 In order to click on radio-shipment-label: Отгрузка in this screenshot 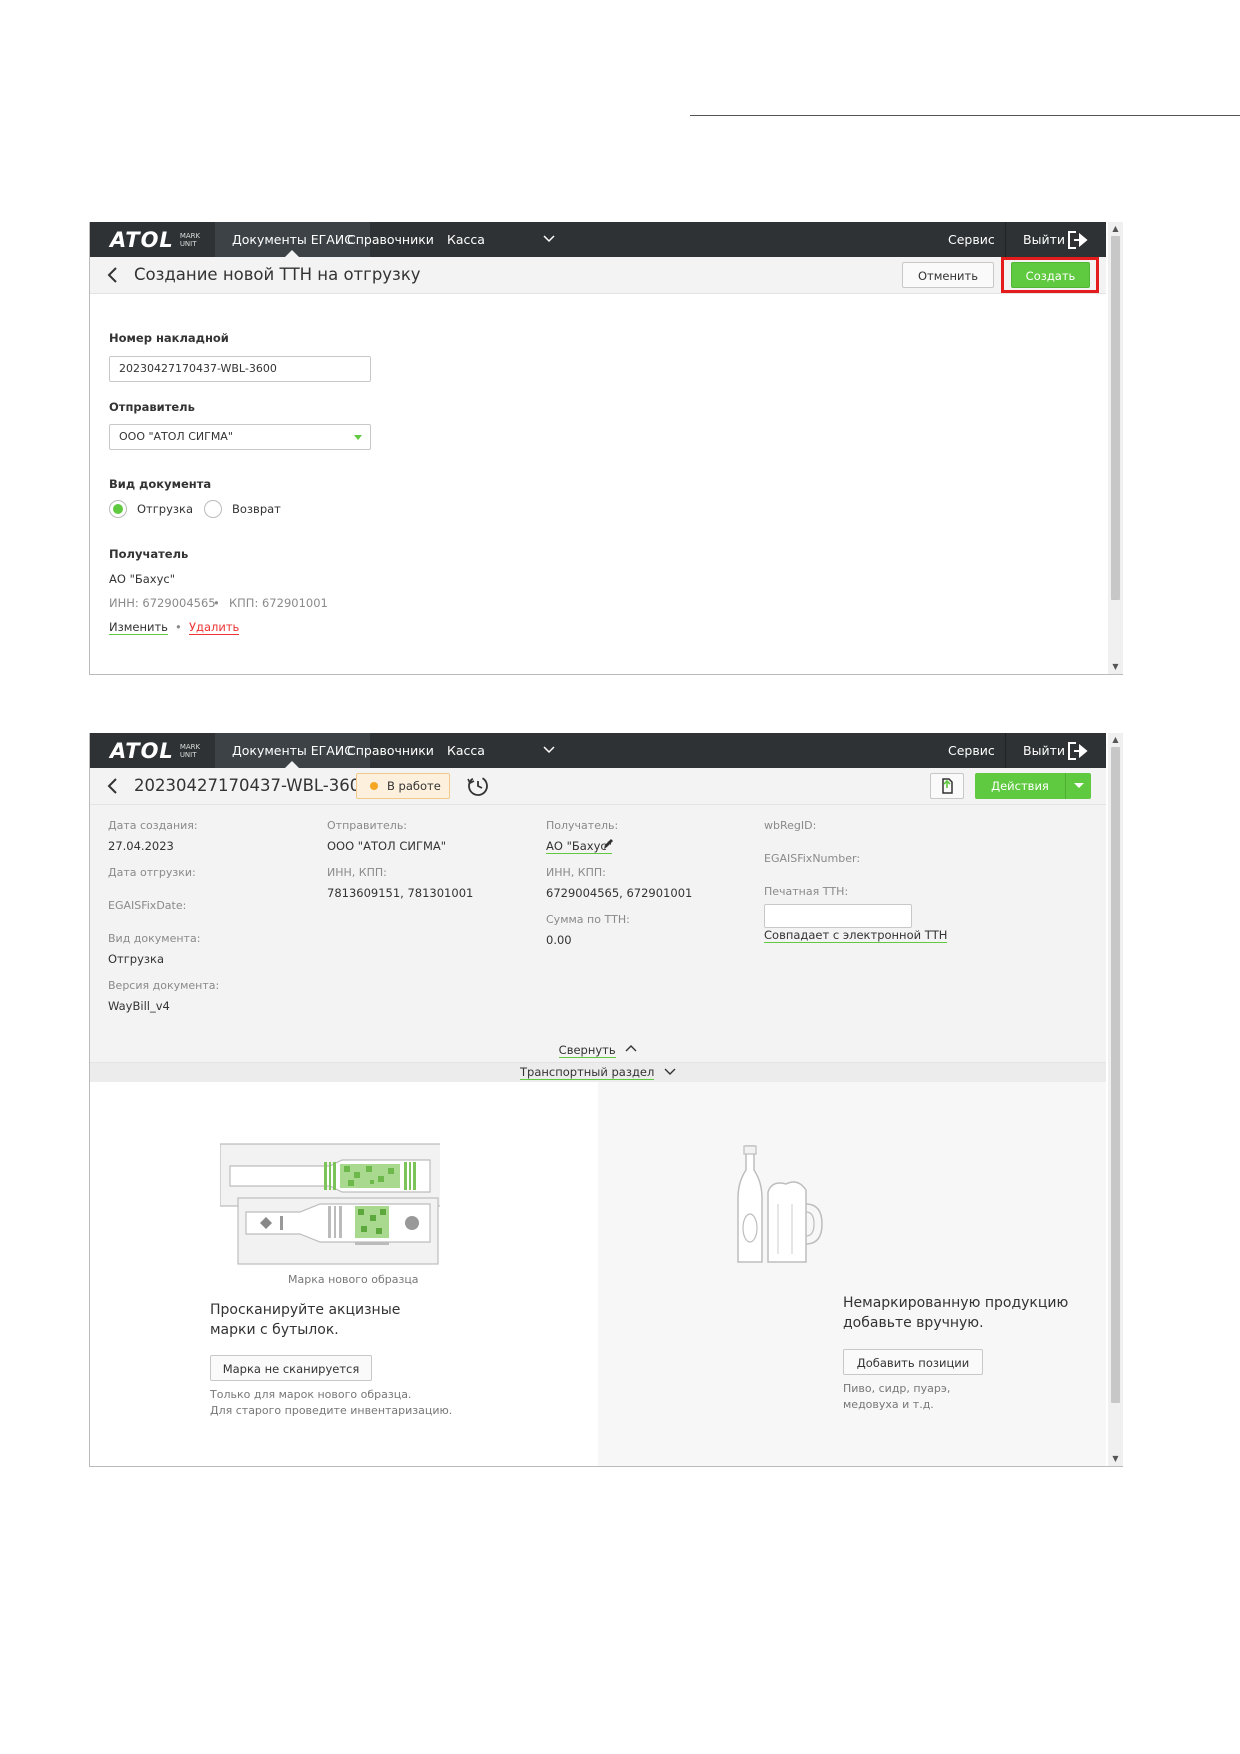, I will do `click(165, 509)`.